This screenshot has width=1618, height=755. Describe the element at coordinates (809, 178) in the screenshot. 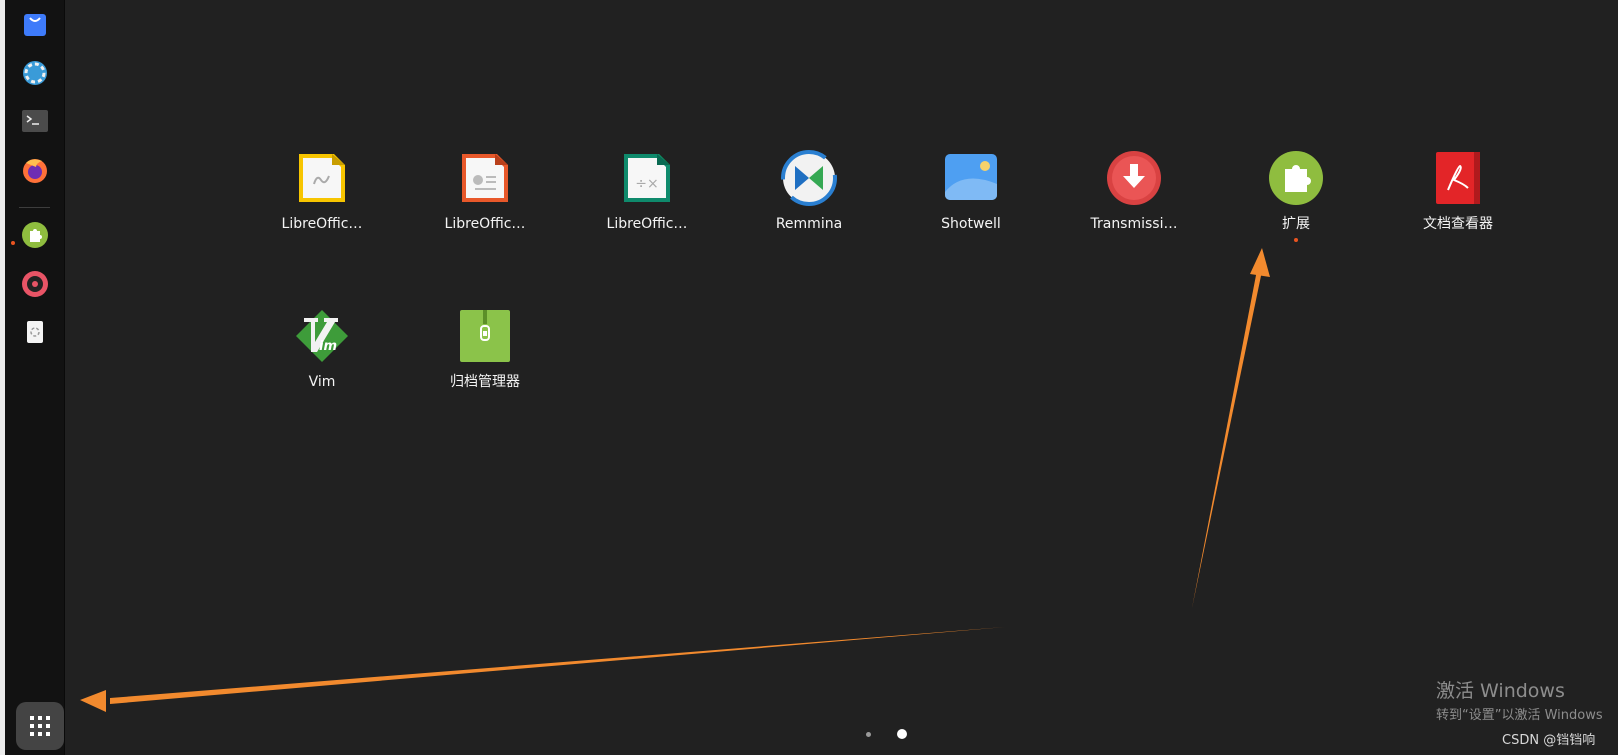

I see `remmina-icon` at that location.